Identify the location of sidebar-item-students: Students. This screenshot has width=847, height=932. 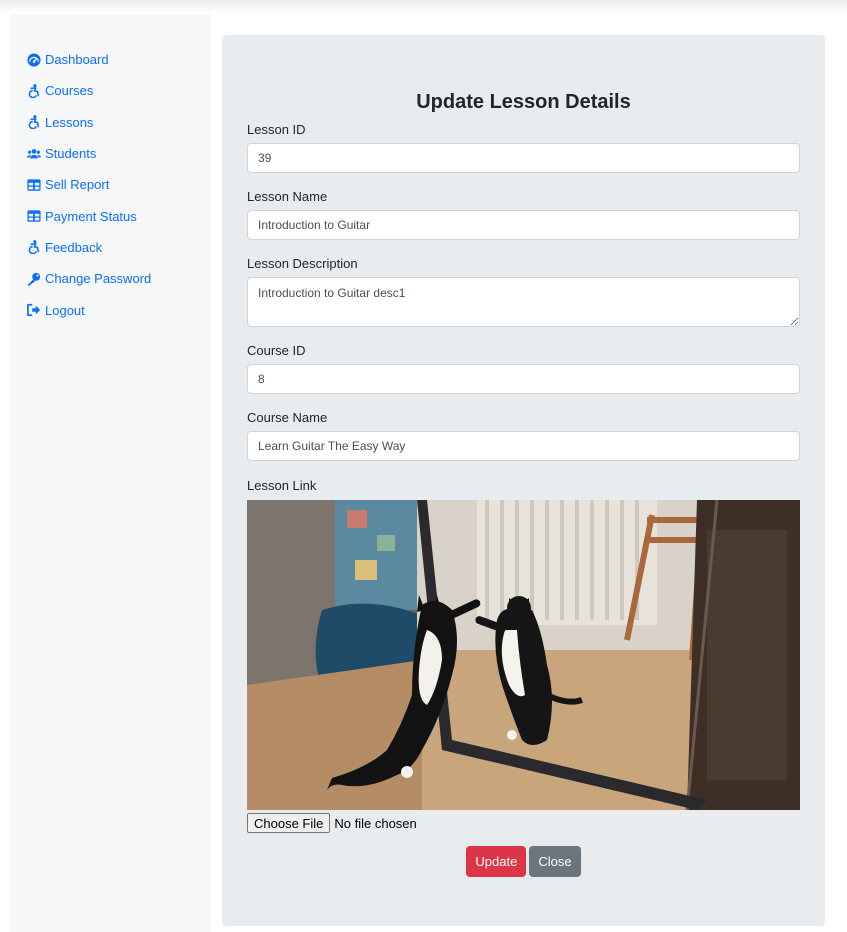
(119, 153).